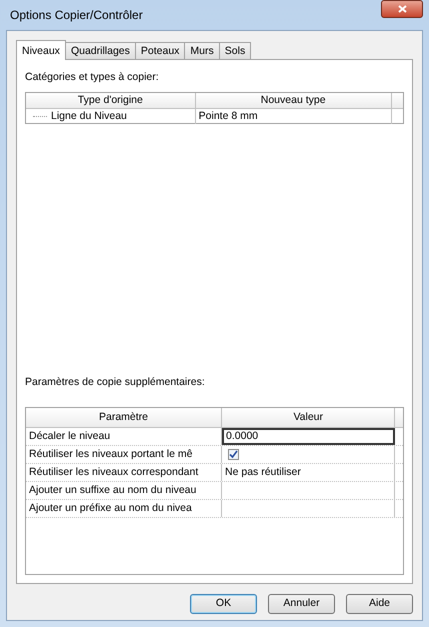 The width and height of the screenshot is (429, 627). What do you see at coordinates (294, 100) in the screenshot?
I see `column-header: Nouveau type` at bounding box center [294, 100].